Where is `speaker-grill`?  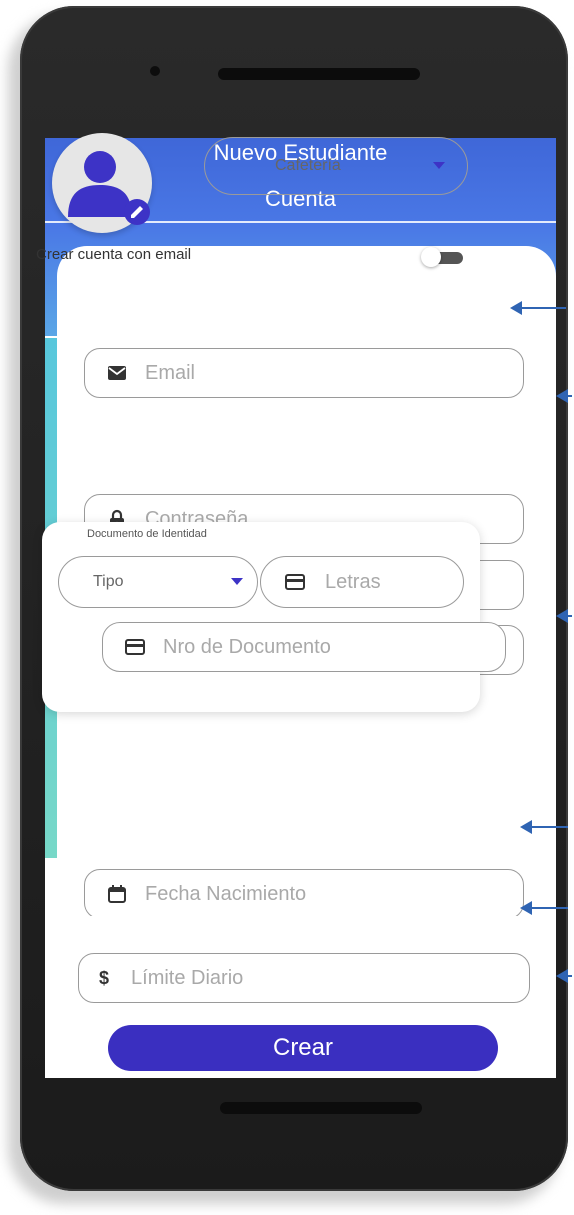 speaker-grill is located at coordinates (319, 74).